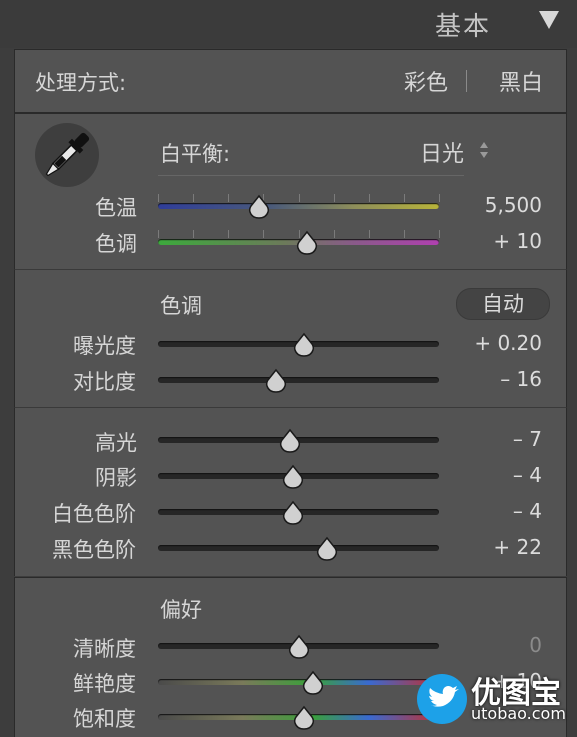  I want to click on watermark-url: utobao.com, so click(518, 713).